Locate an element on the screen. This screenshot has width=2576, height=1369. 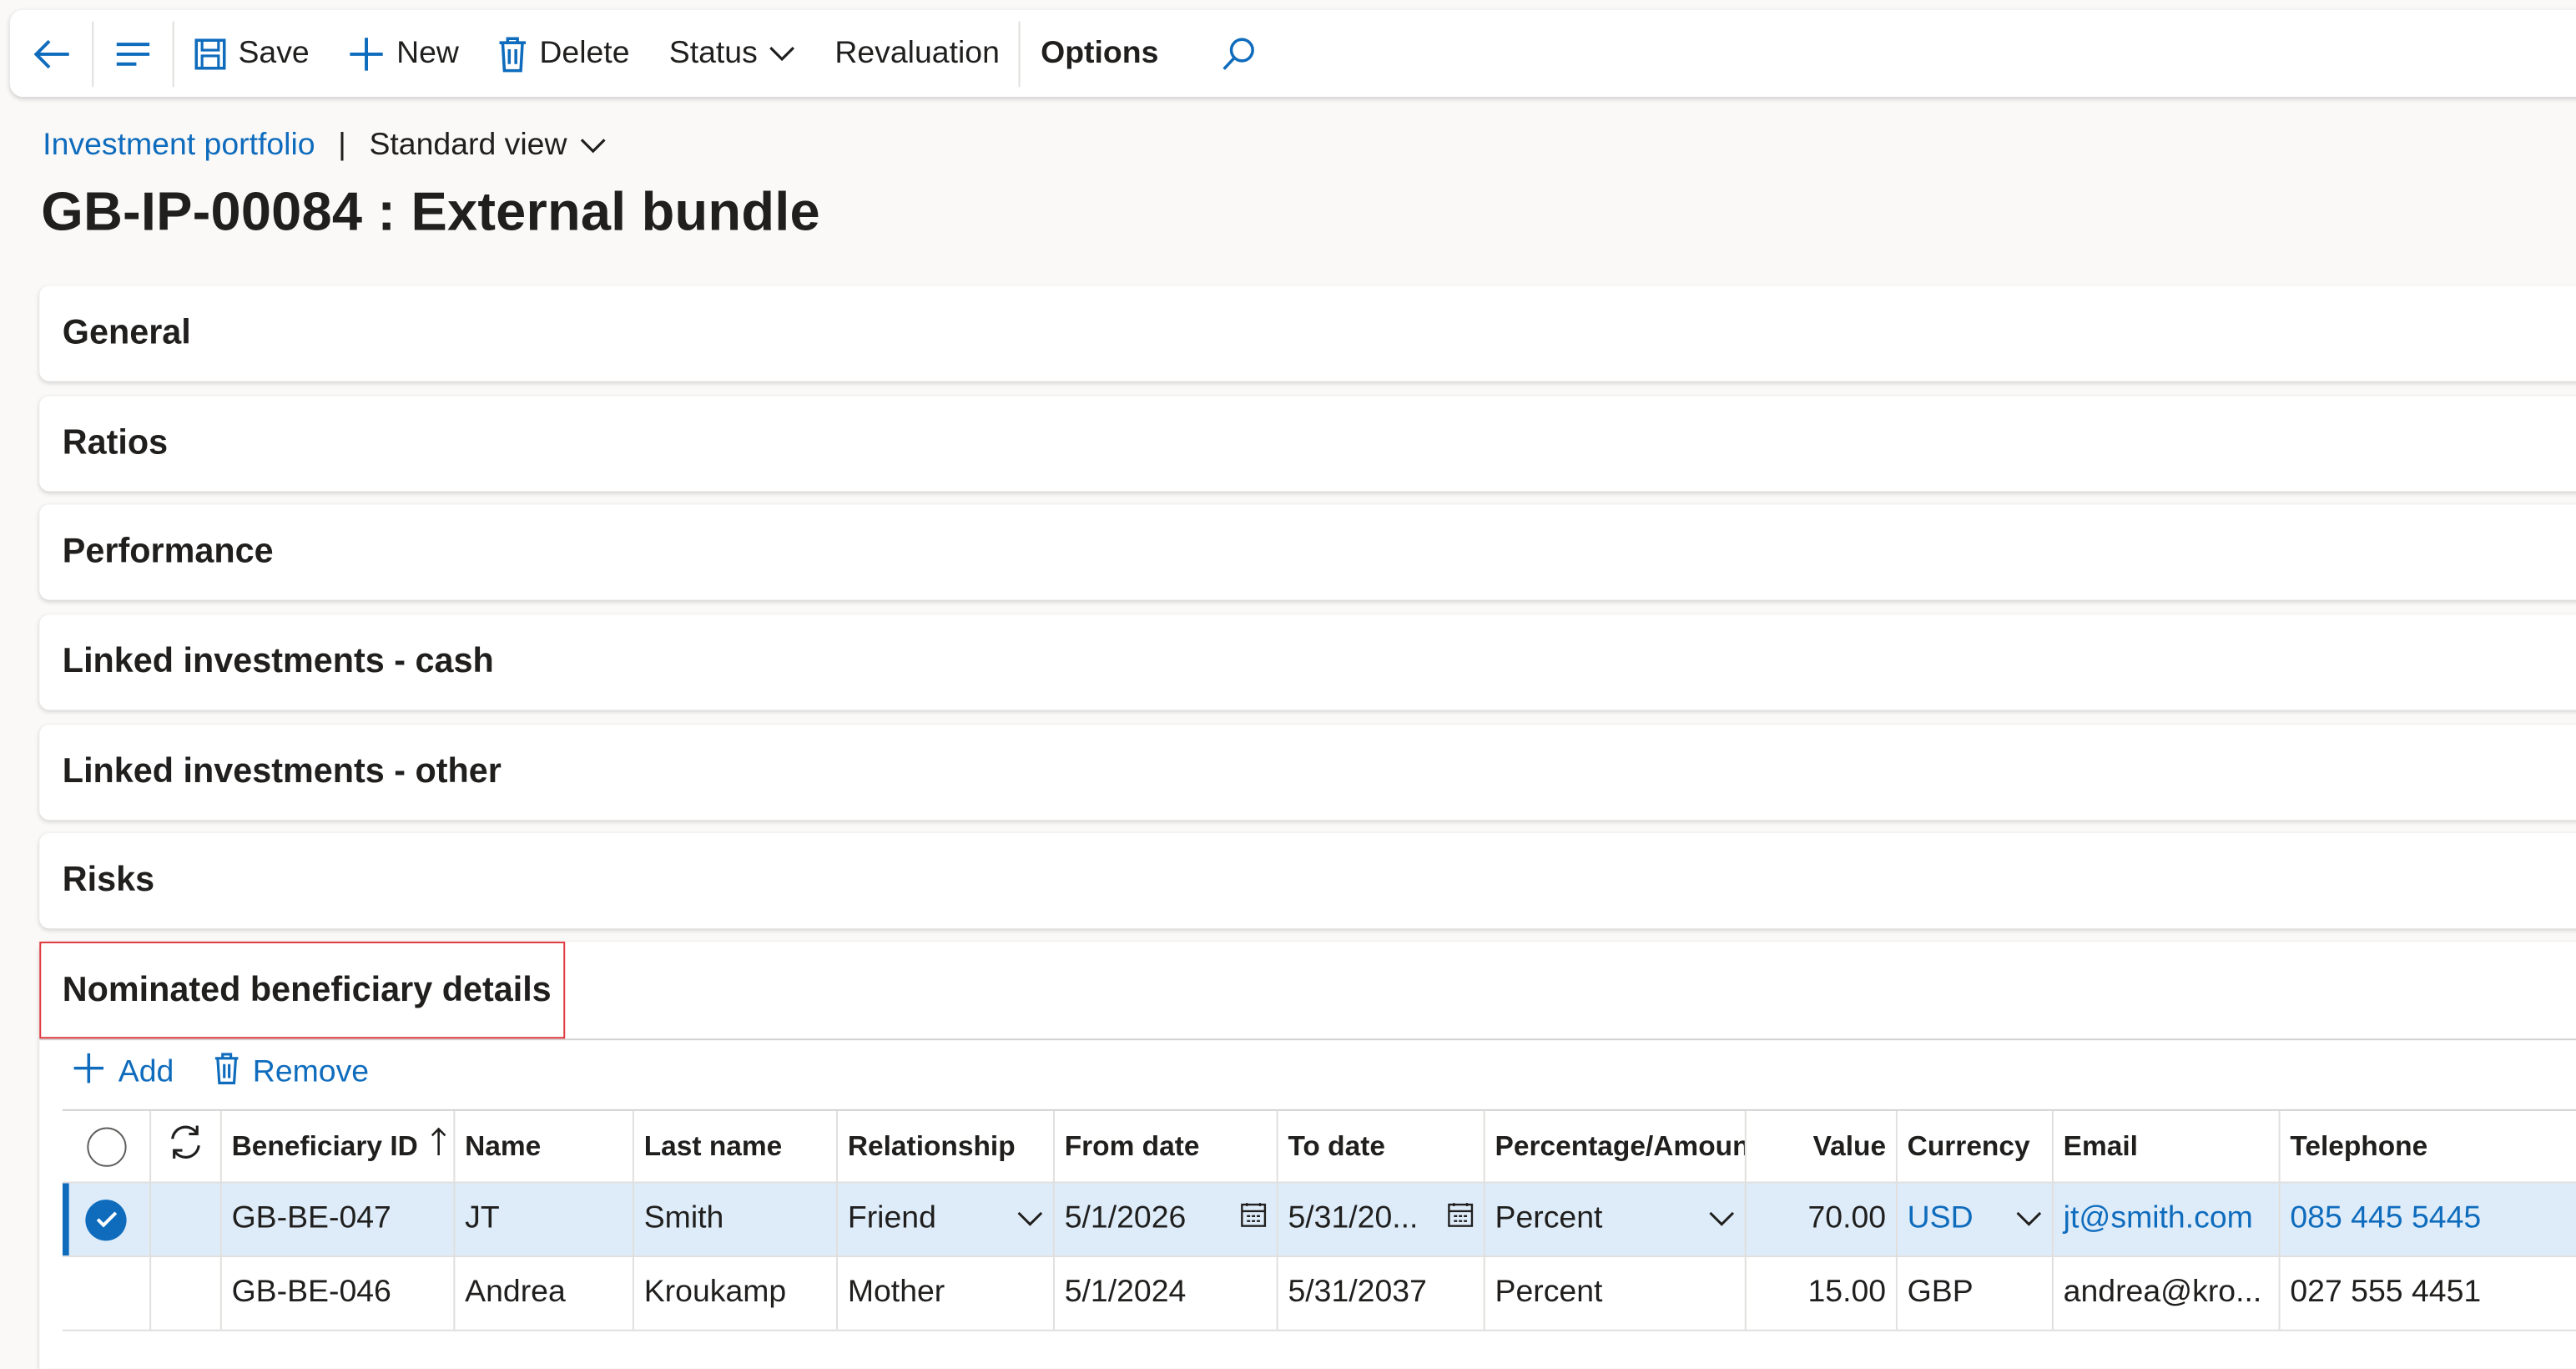
cell-currency: GBP is located at coordinates (1976, 1293).